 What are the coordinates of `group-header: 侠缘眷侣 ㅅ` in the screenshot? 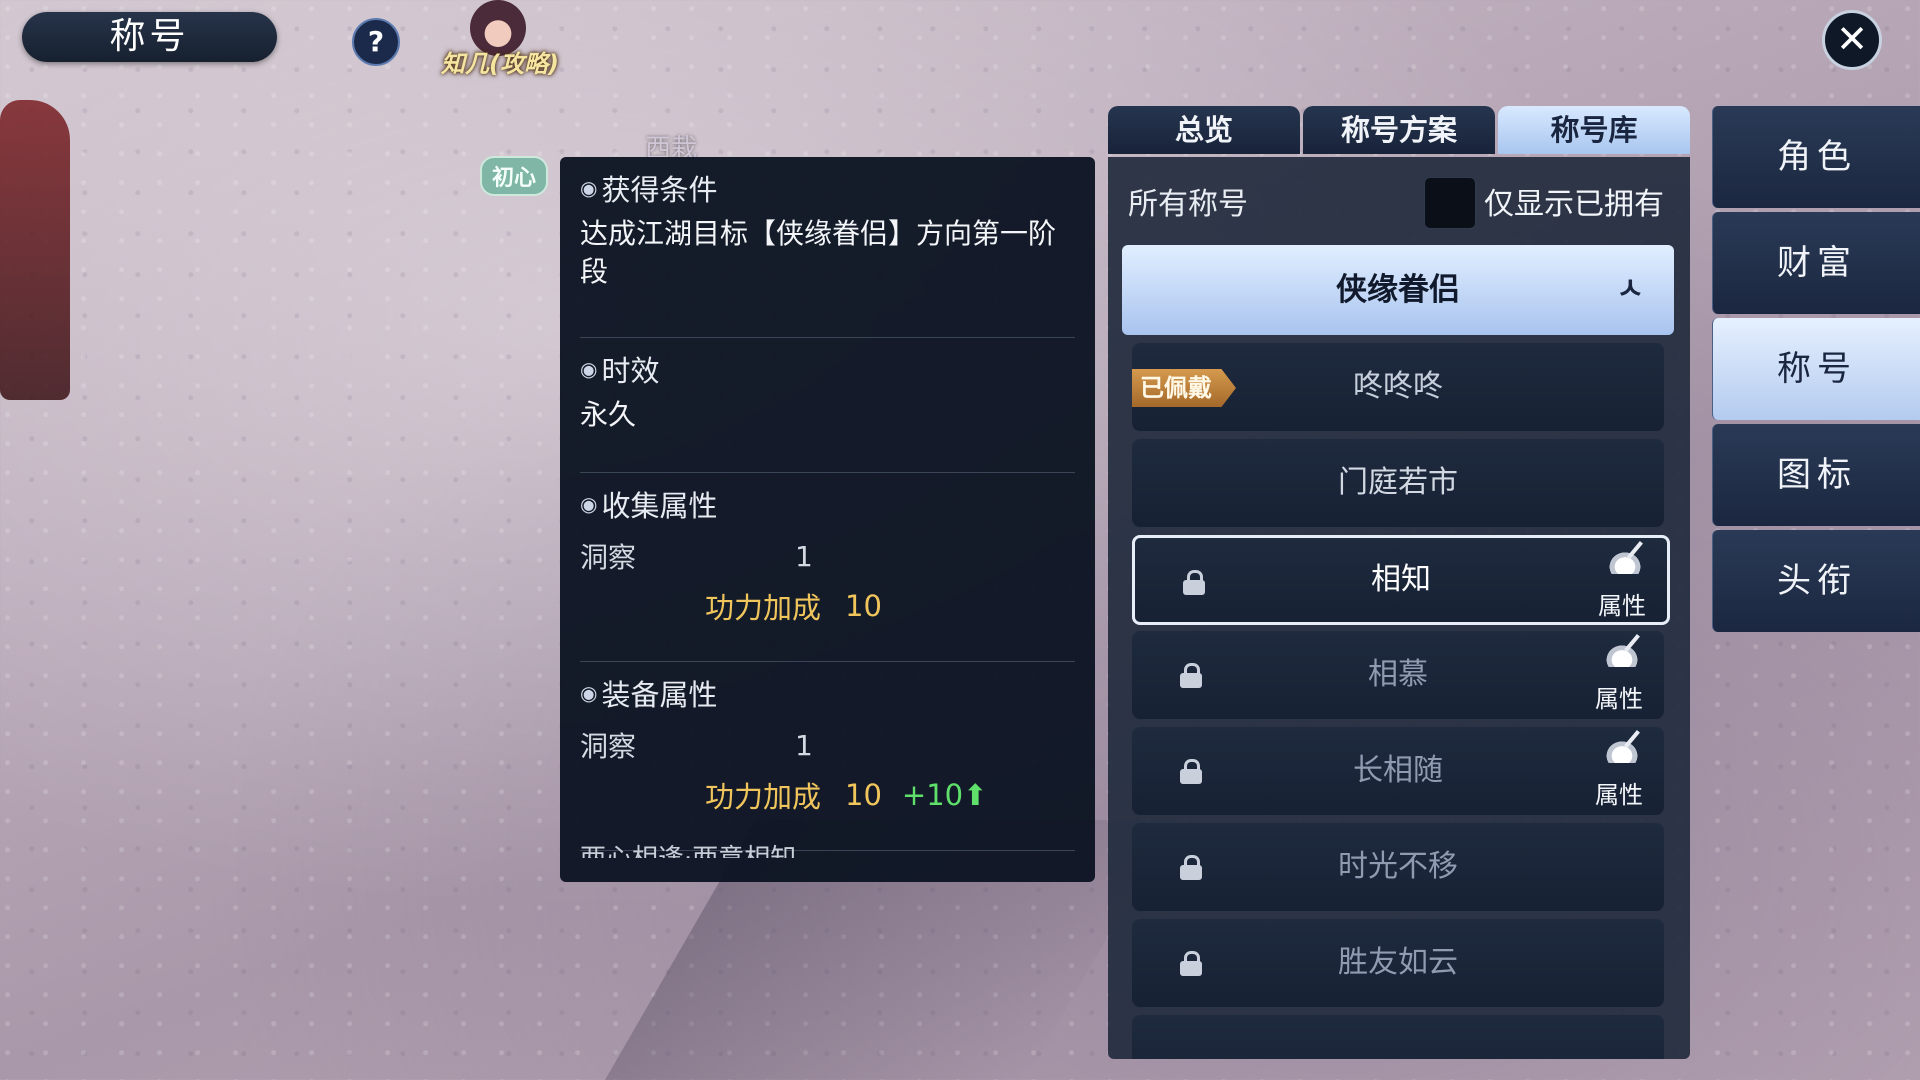 It's located at (1398, 290).